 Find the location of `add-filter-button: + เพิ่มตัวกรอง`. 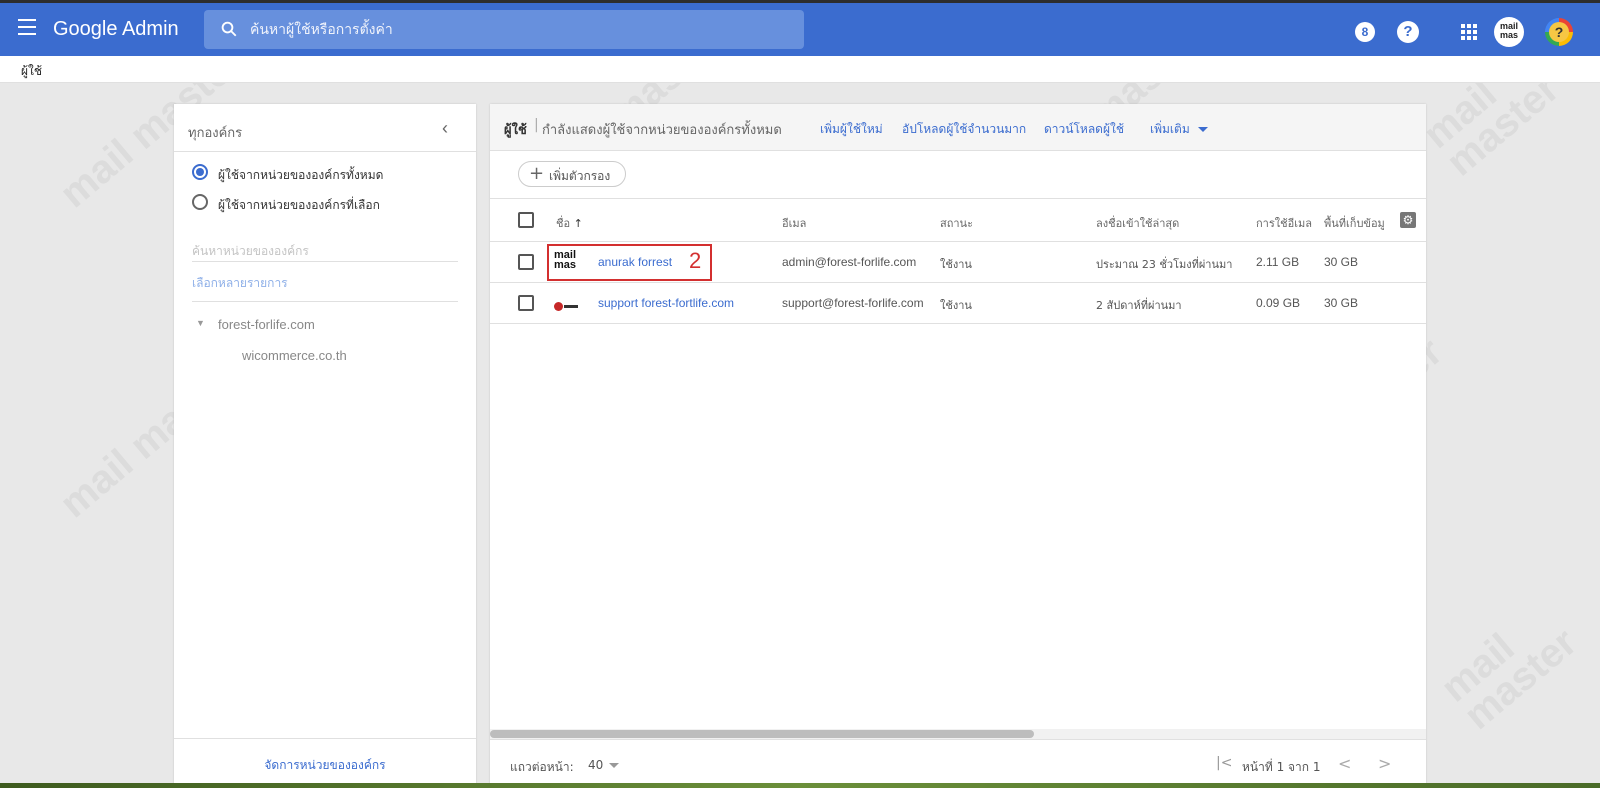

add-filter-button: + เพิ่มตัวกรอง is located at coordinates (572, 174).